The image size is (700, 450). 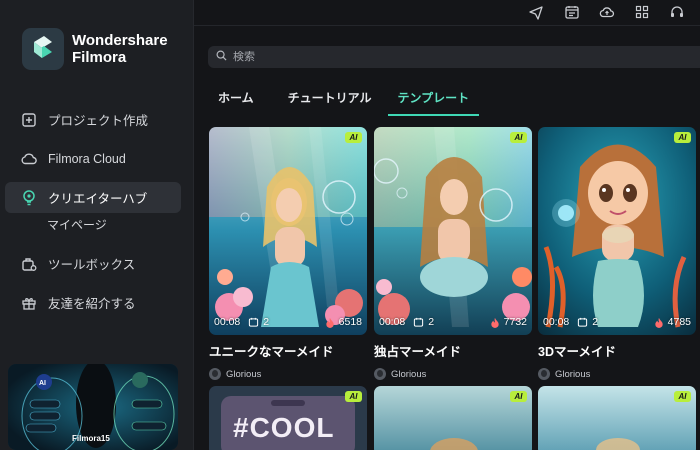 I want to click on sidebar-item-creator-hub: クリエイターハブ, so click(x=93, y=197).